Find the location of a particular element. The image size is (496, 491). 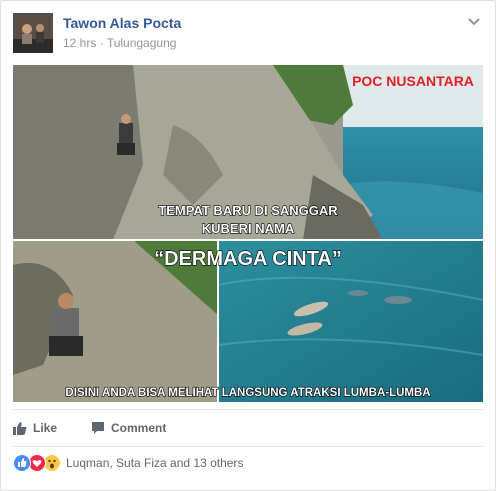

like-button: Like is located at coordinates (35, 428).